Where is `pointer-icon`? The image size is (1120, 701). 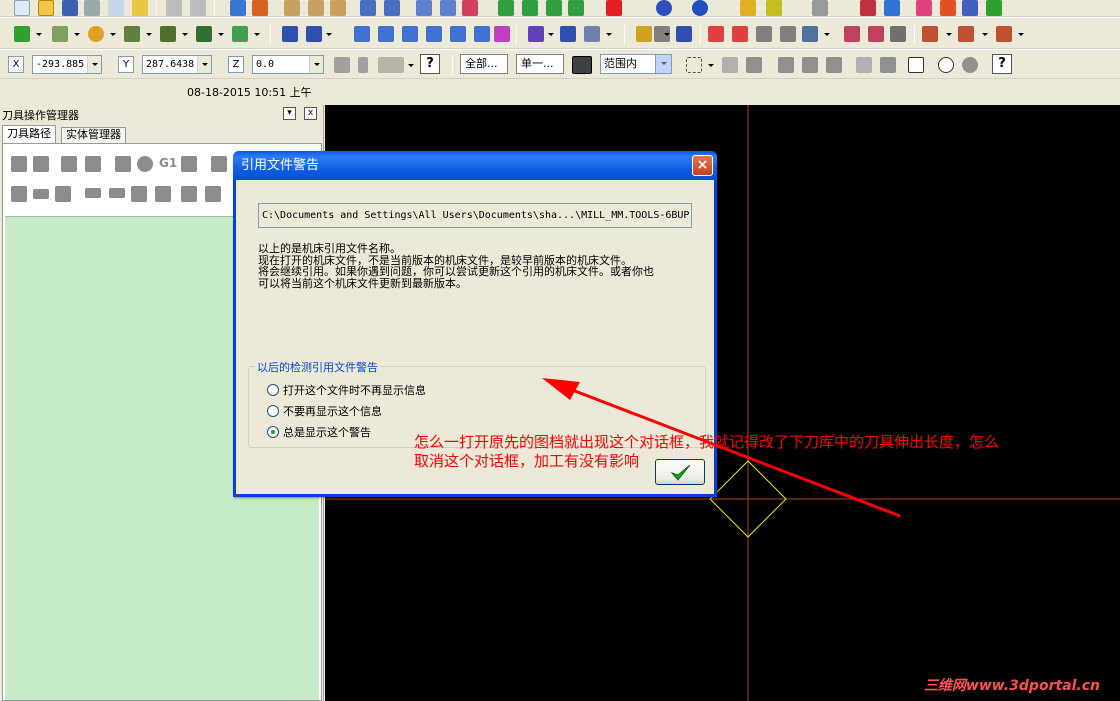
pointer-icon is located at coordinates (730, 65).